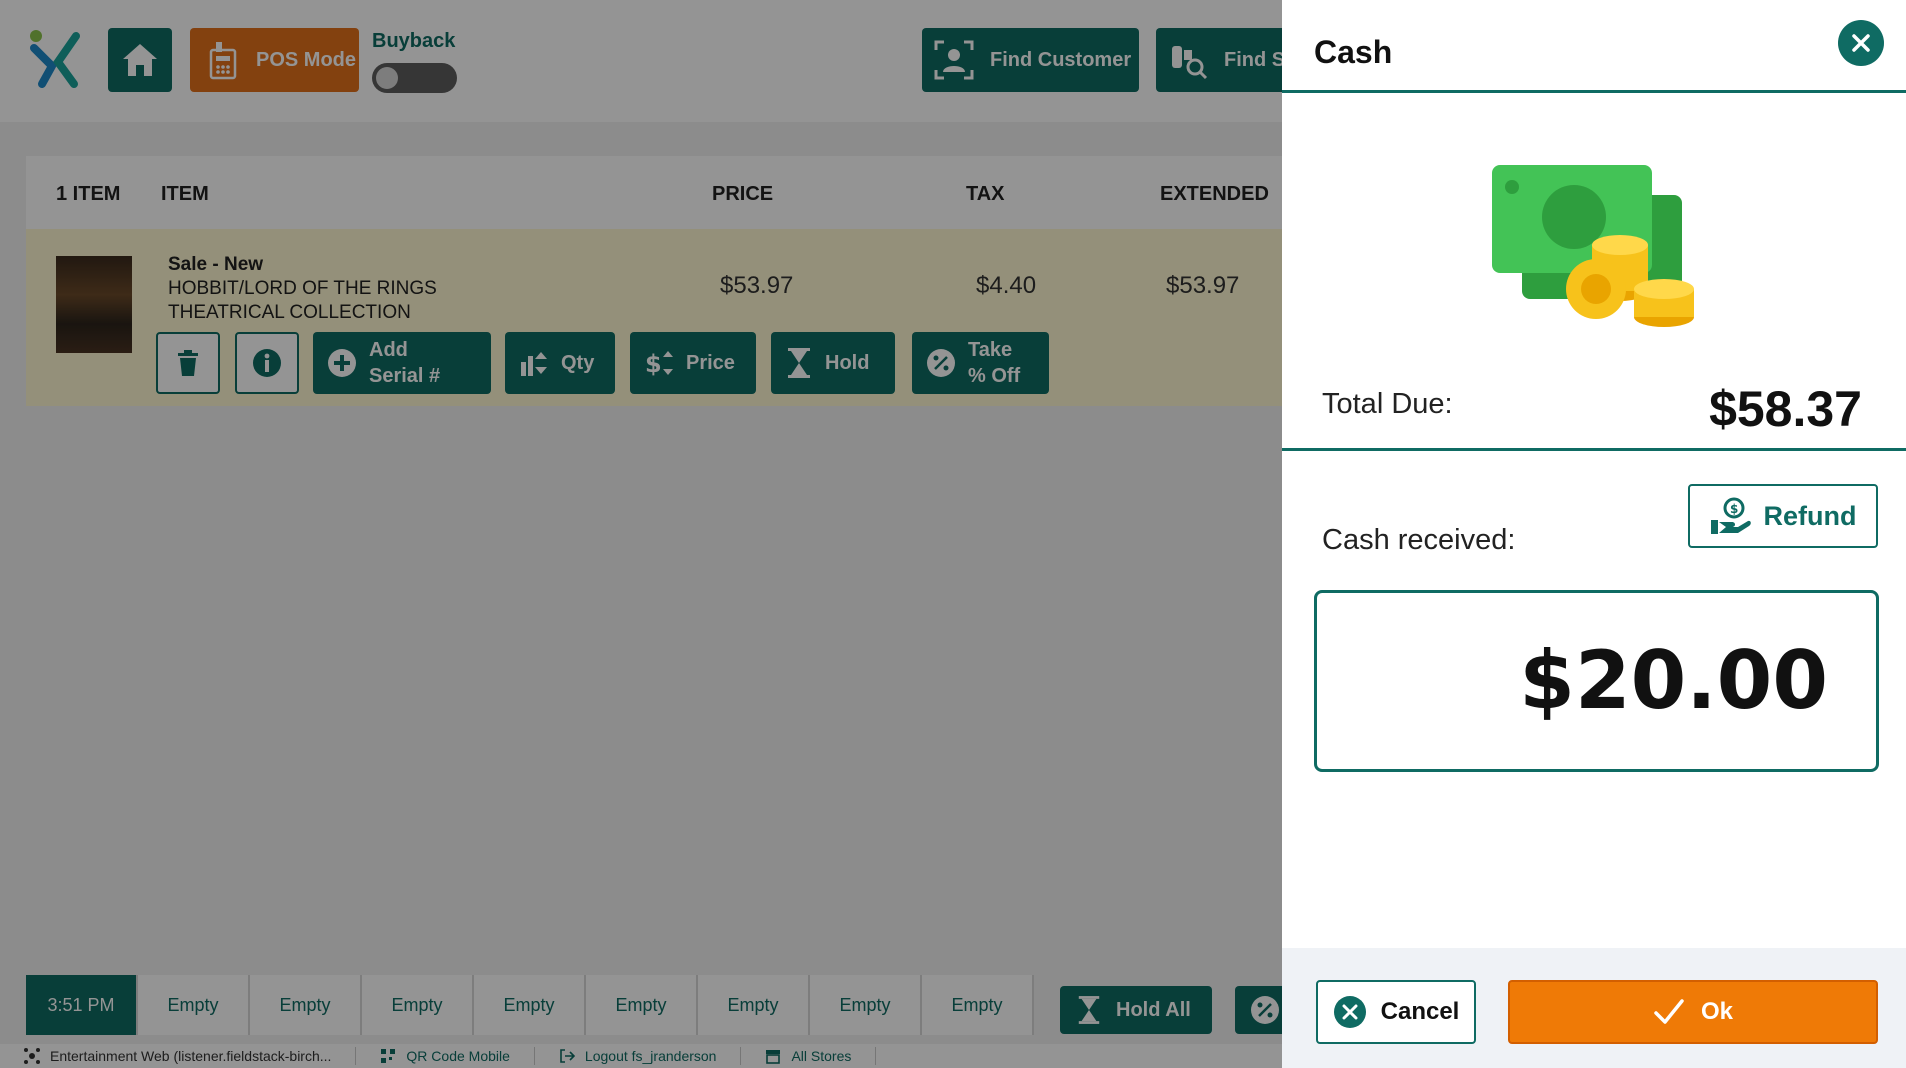  What do you see at coordinates (1419, 540) in the screenshot?
I see `cash-received-label: Cash received:` at bounding box center [1419, 540].